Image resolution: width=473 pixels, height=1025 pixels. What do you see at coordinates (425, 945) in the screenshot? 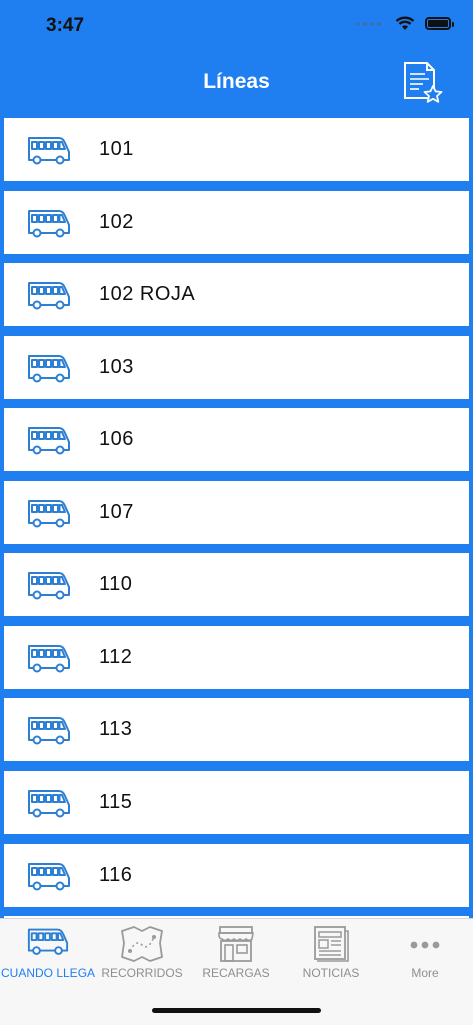
I see `more-icon` at bounding box center [425, 945].